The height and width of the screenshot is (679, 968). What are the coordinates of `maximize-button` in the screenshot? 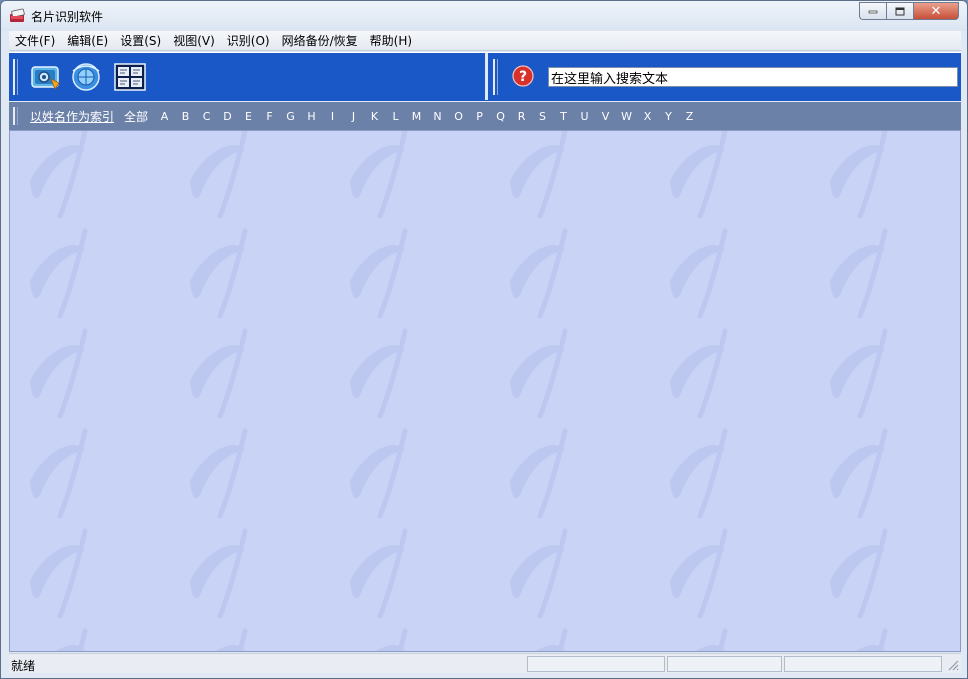 It's located at (899, 11).